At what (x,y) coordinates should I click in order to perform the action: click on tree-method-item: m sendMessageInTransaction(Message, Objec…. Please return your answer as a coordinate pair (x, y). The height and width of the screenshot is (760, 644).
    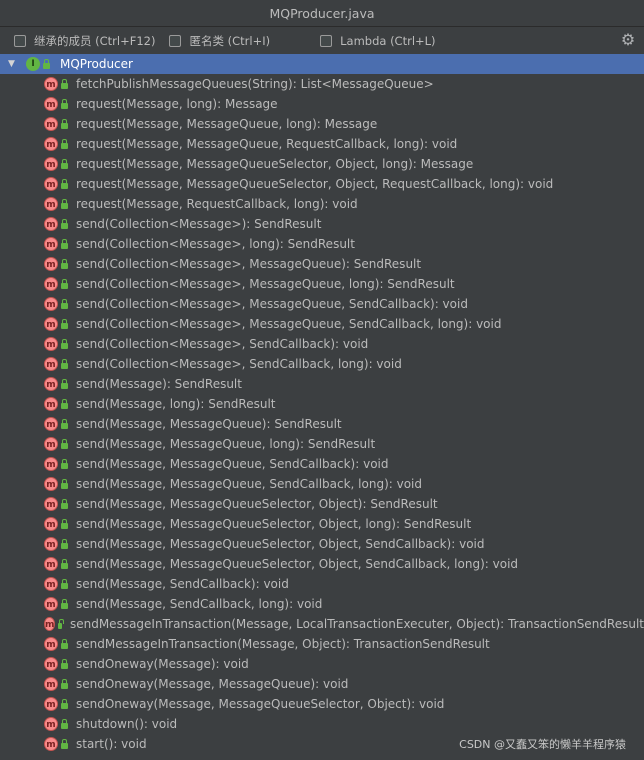
    Looking at the image, I should click on (322, 644).